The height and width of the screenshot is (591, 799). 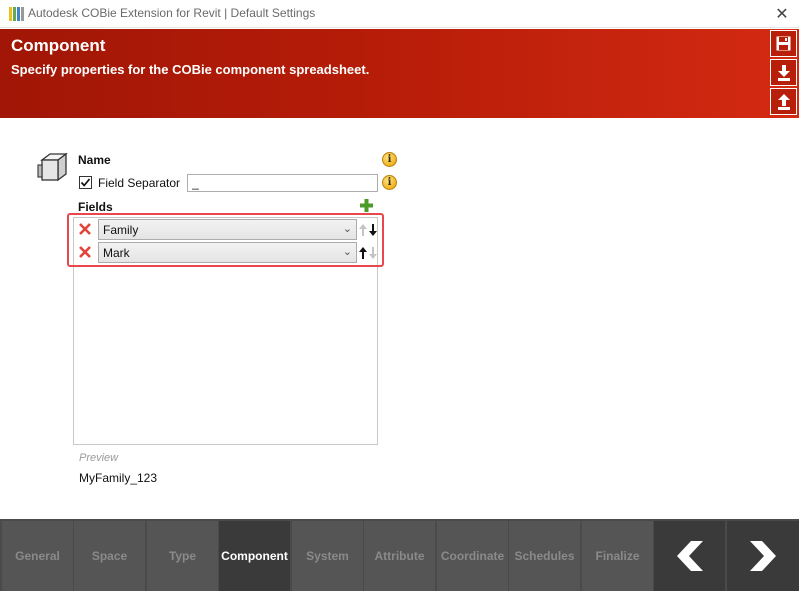 I want to click on component-icon, so click(x=52, y=168).